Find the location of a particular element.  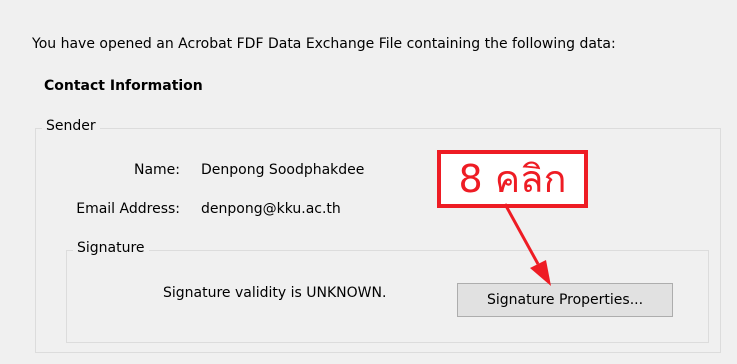

name-label: Name: is located at coordinates (156, 170).